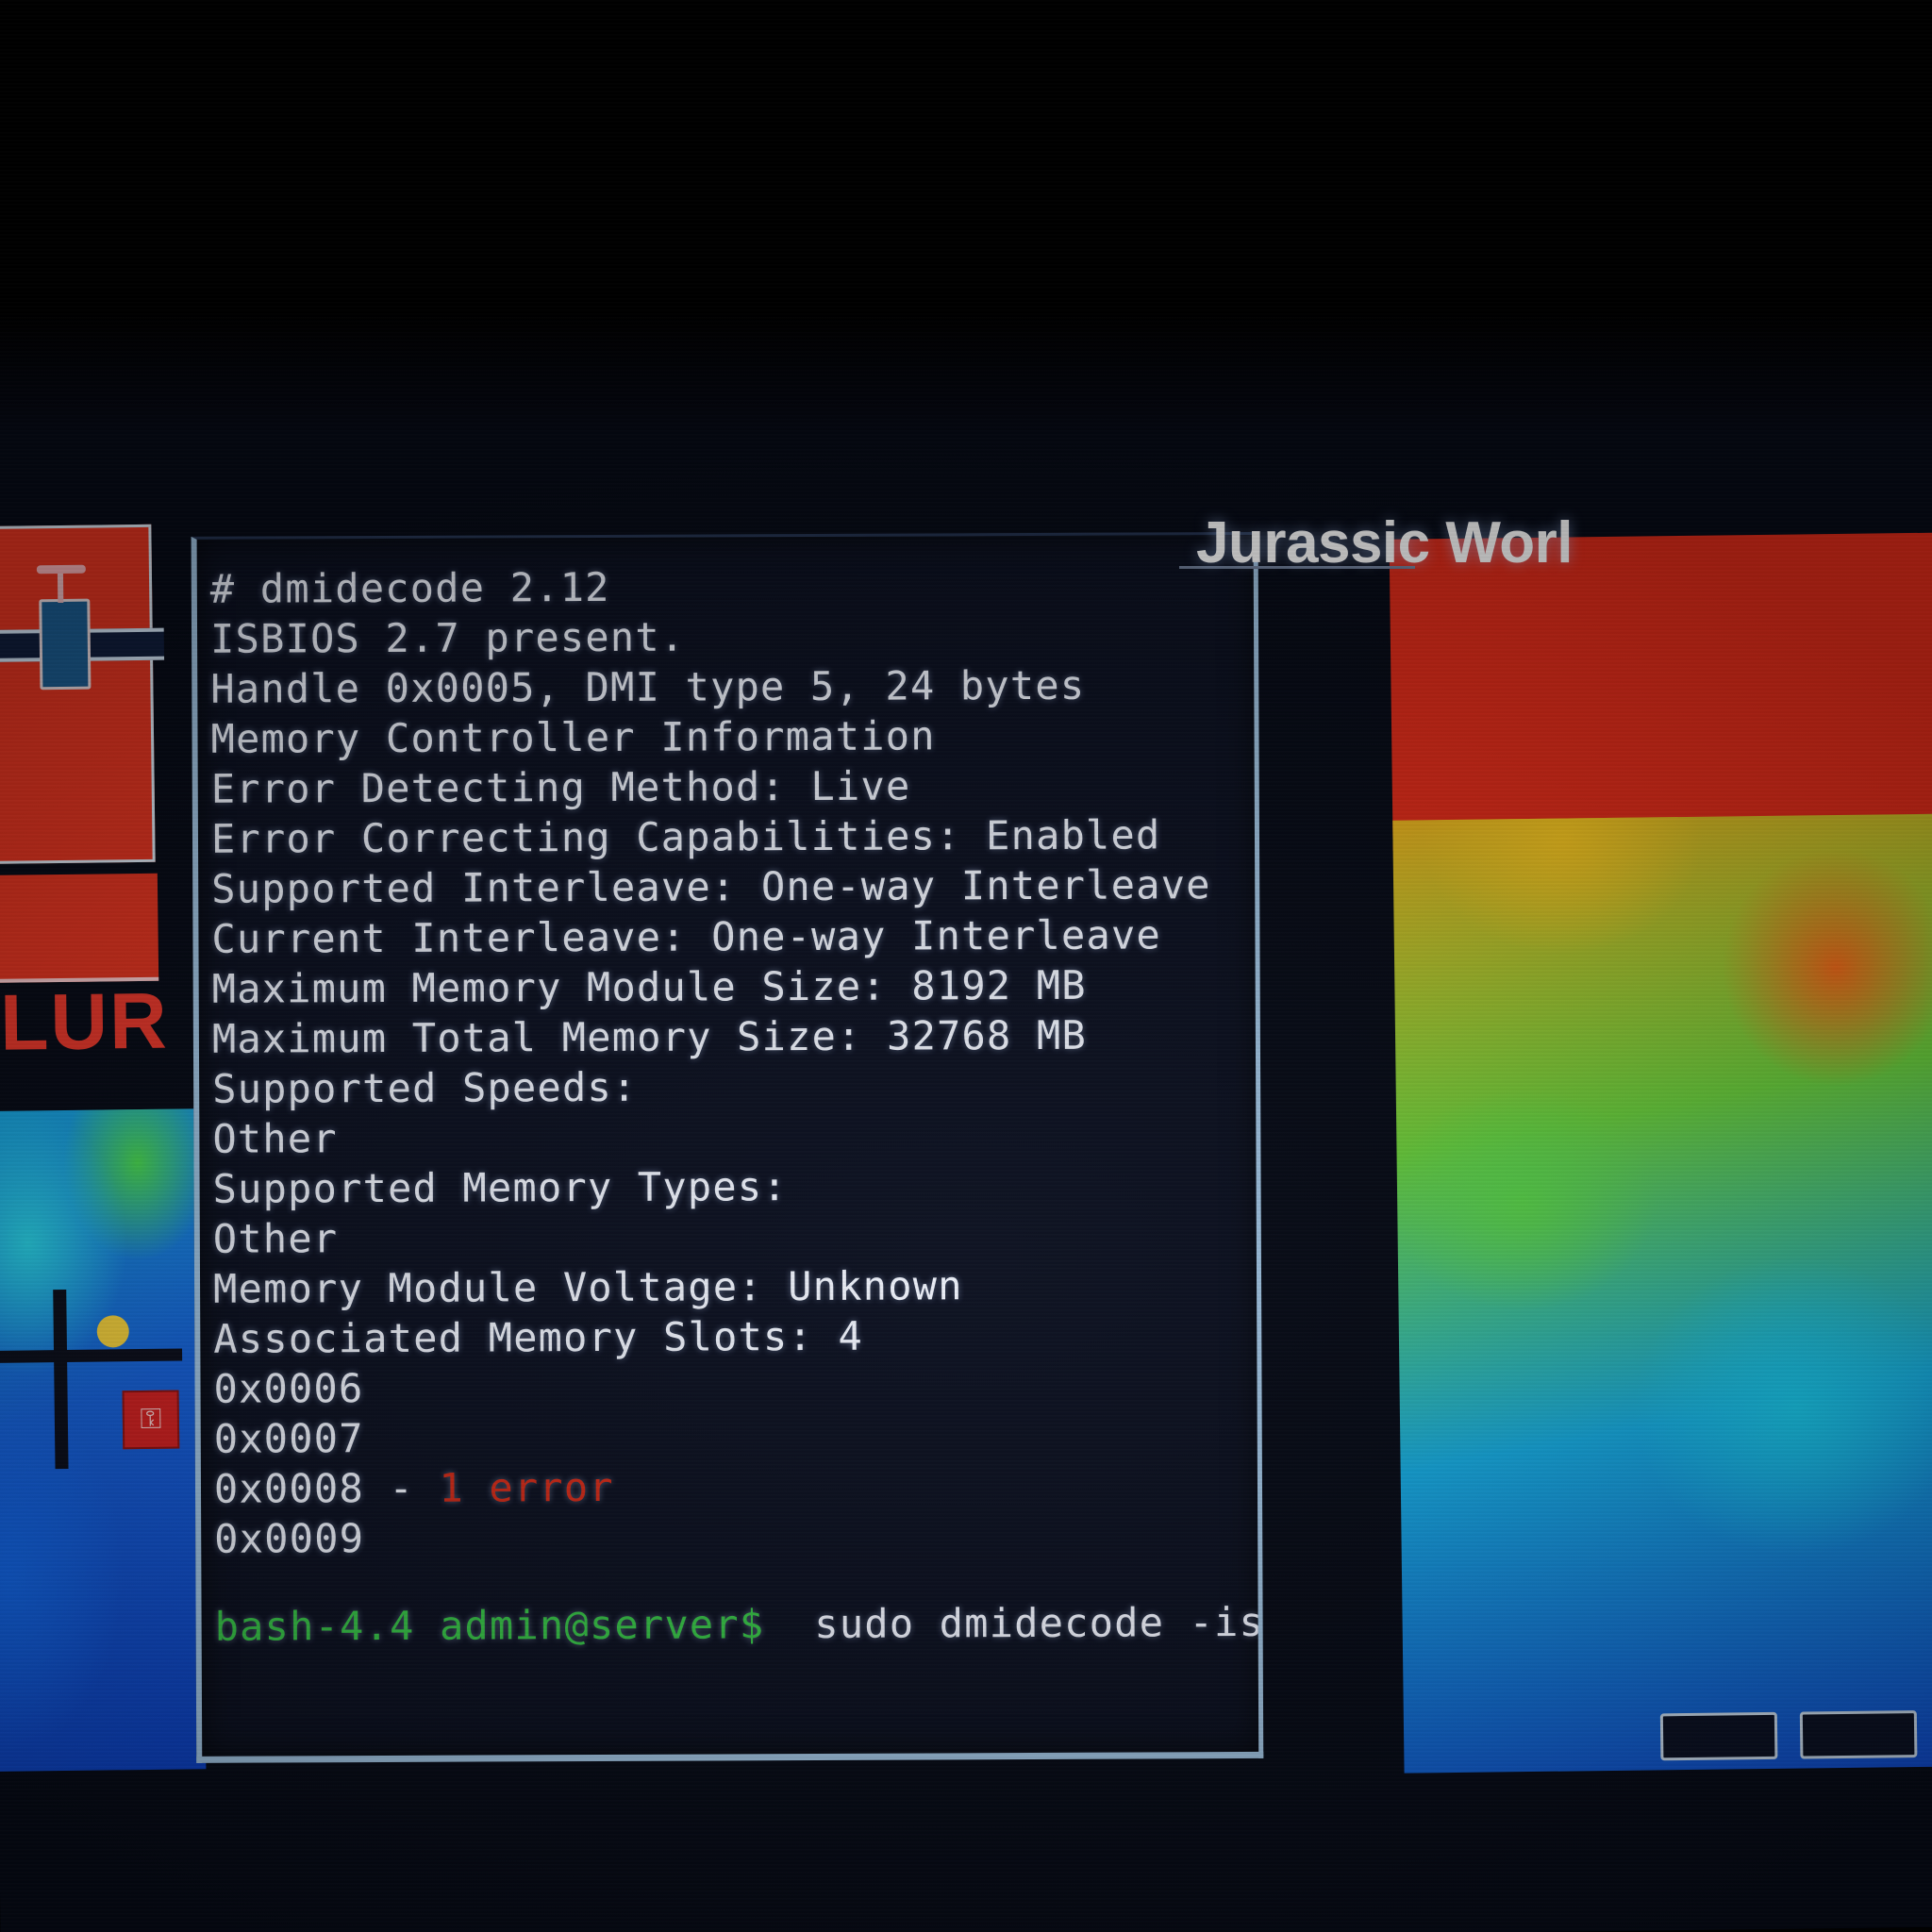  I want to click on lock-icon: ⚿, so click(151, 1420).